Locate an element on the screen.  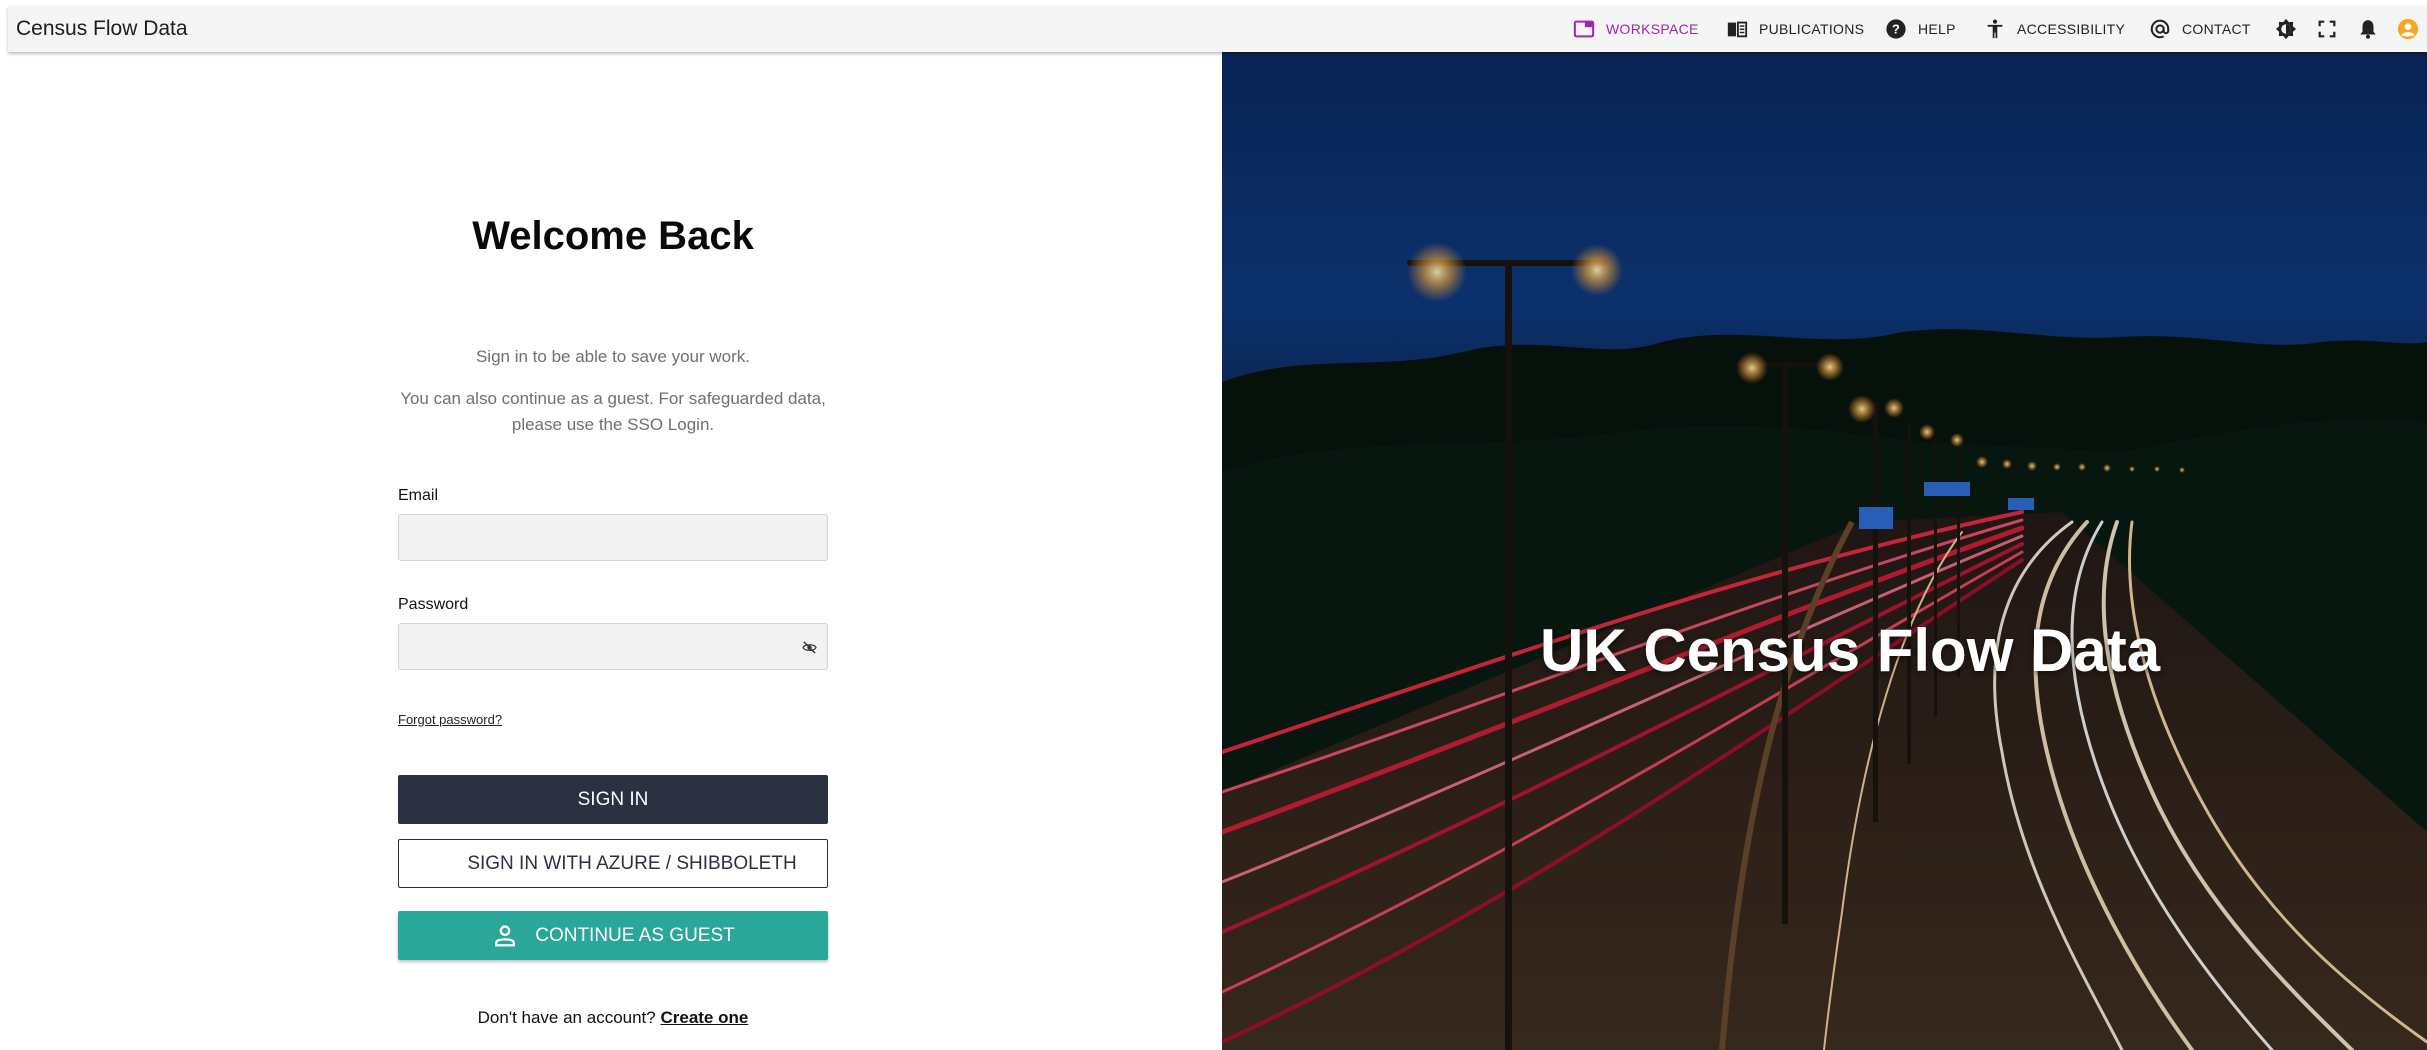
fullscreen-icon is located at coordinates (2327, 29).